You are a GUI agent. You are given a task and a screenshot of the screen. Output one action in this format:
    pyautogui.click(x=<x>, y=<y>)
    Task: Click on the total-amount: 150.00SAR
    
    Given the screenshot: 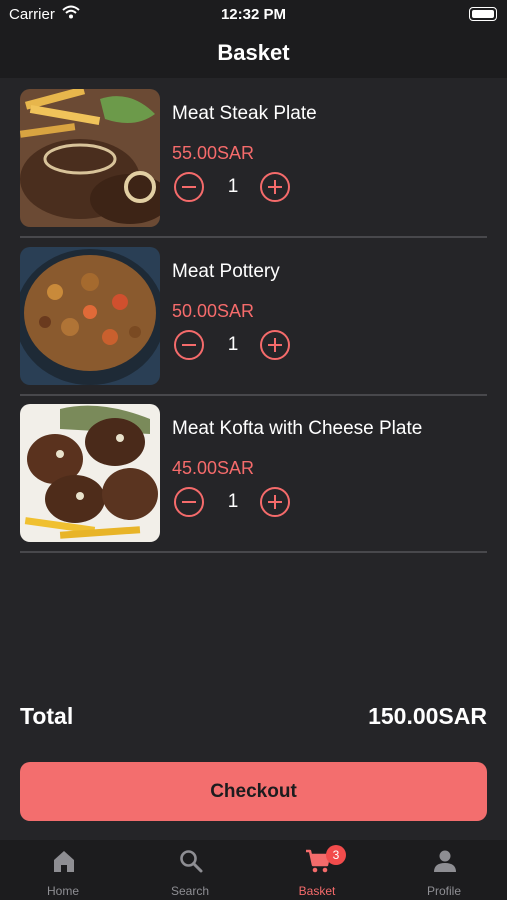 What is the action you would take?
    pyautogui.click(x=427, y=716)
    